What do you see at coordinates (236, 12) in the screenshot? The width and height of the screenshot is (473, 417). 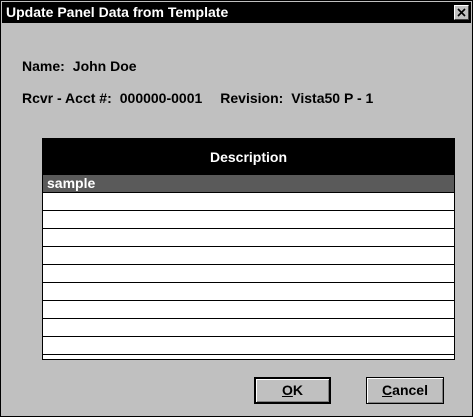 I see `title-bar: Update Panel Data from Template` at bounding box center [236, 12].